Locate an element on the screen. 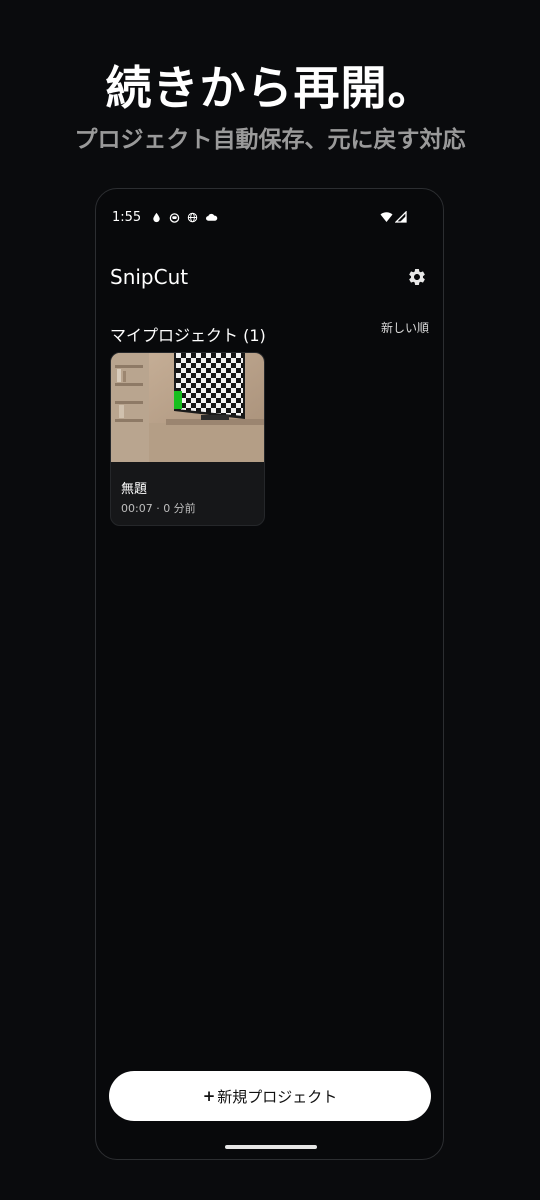 The image size is (540, 1200). new-project-label: 新規プロジェクト is located at coordinates (277, 1096).